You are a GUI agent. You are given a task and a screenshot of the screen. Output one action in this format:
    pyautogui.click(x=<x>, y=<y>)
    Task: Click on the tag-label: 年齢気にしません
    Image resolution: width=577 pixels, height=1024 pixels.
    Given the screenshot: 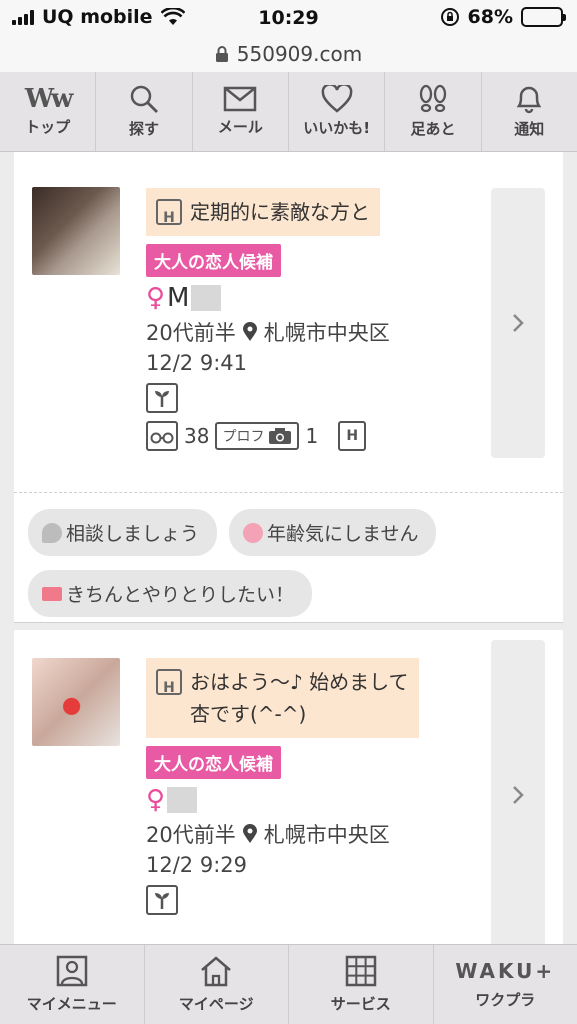 What is the action you would take?
    pyautogui.click(x=343, y=534)
    